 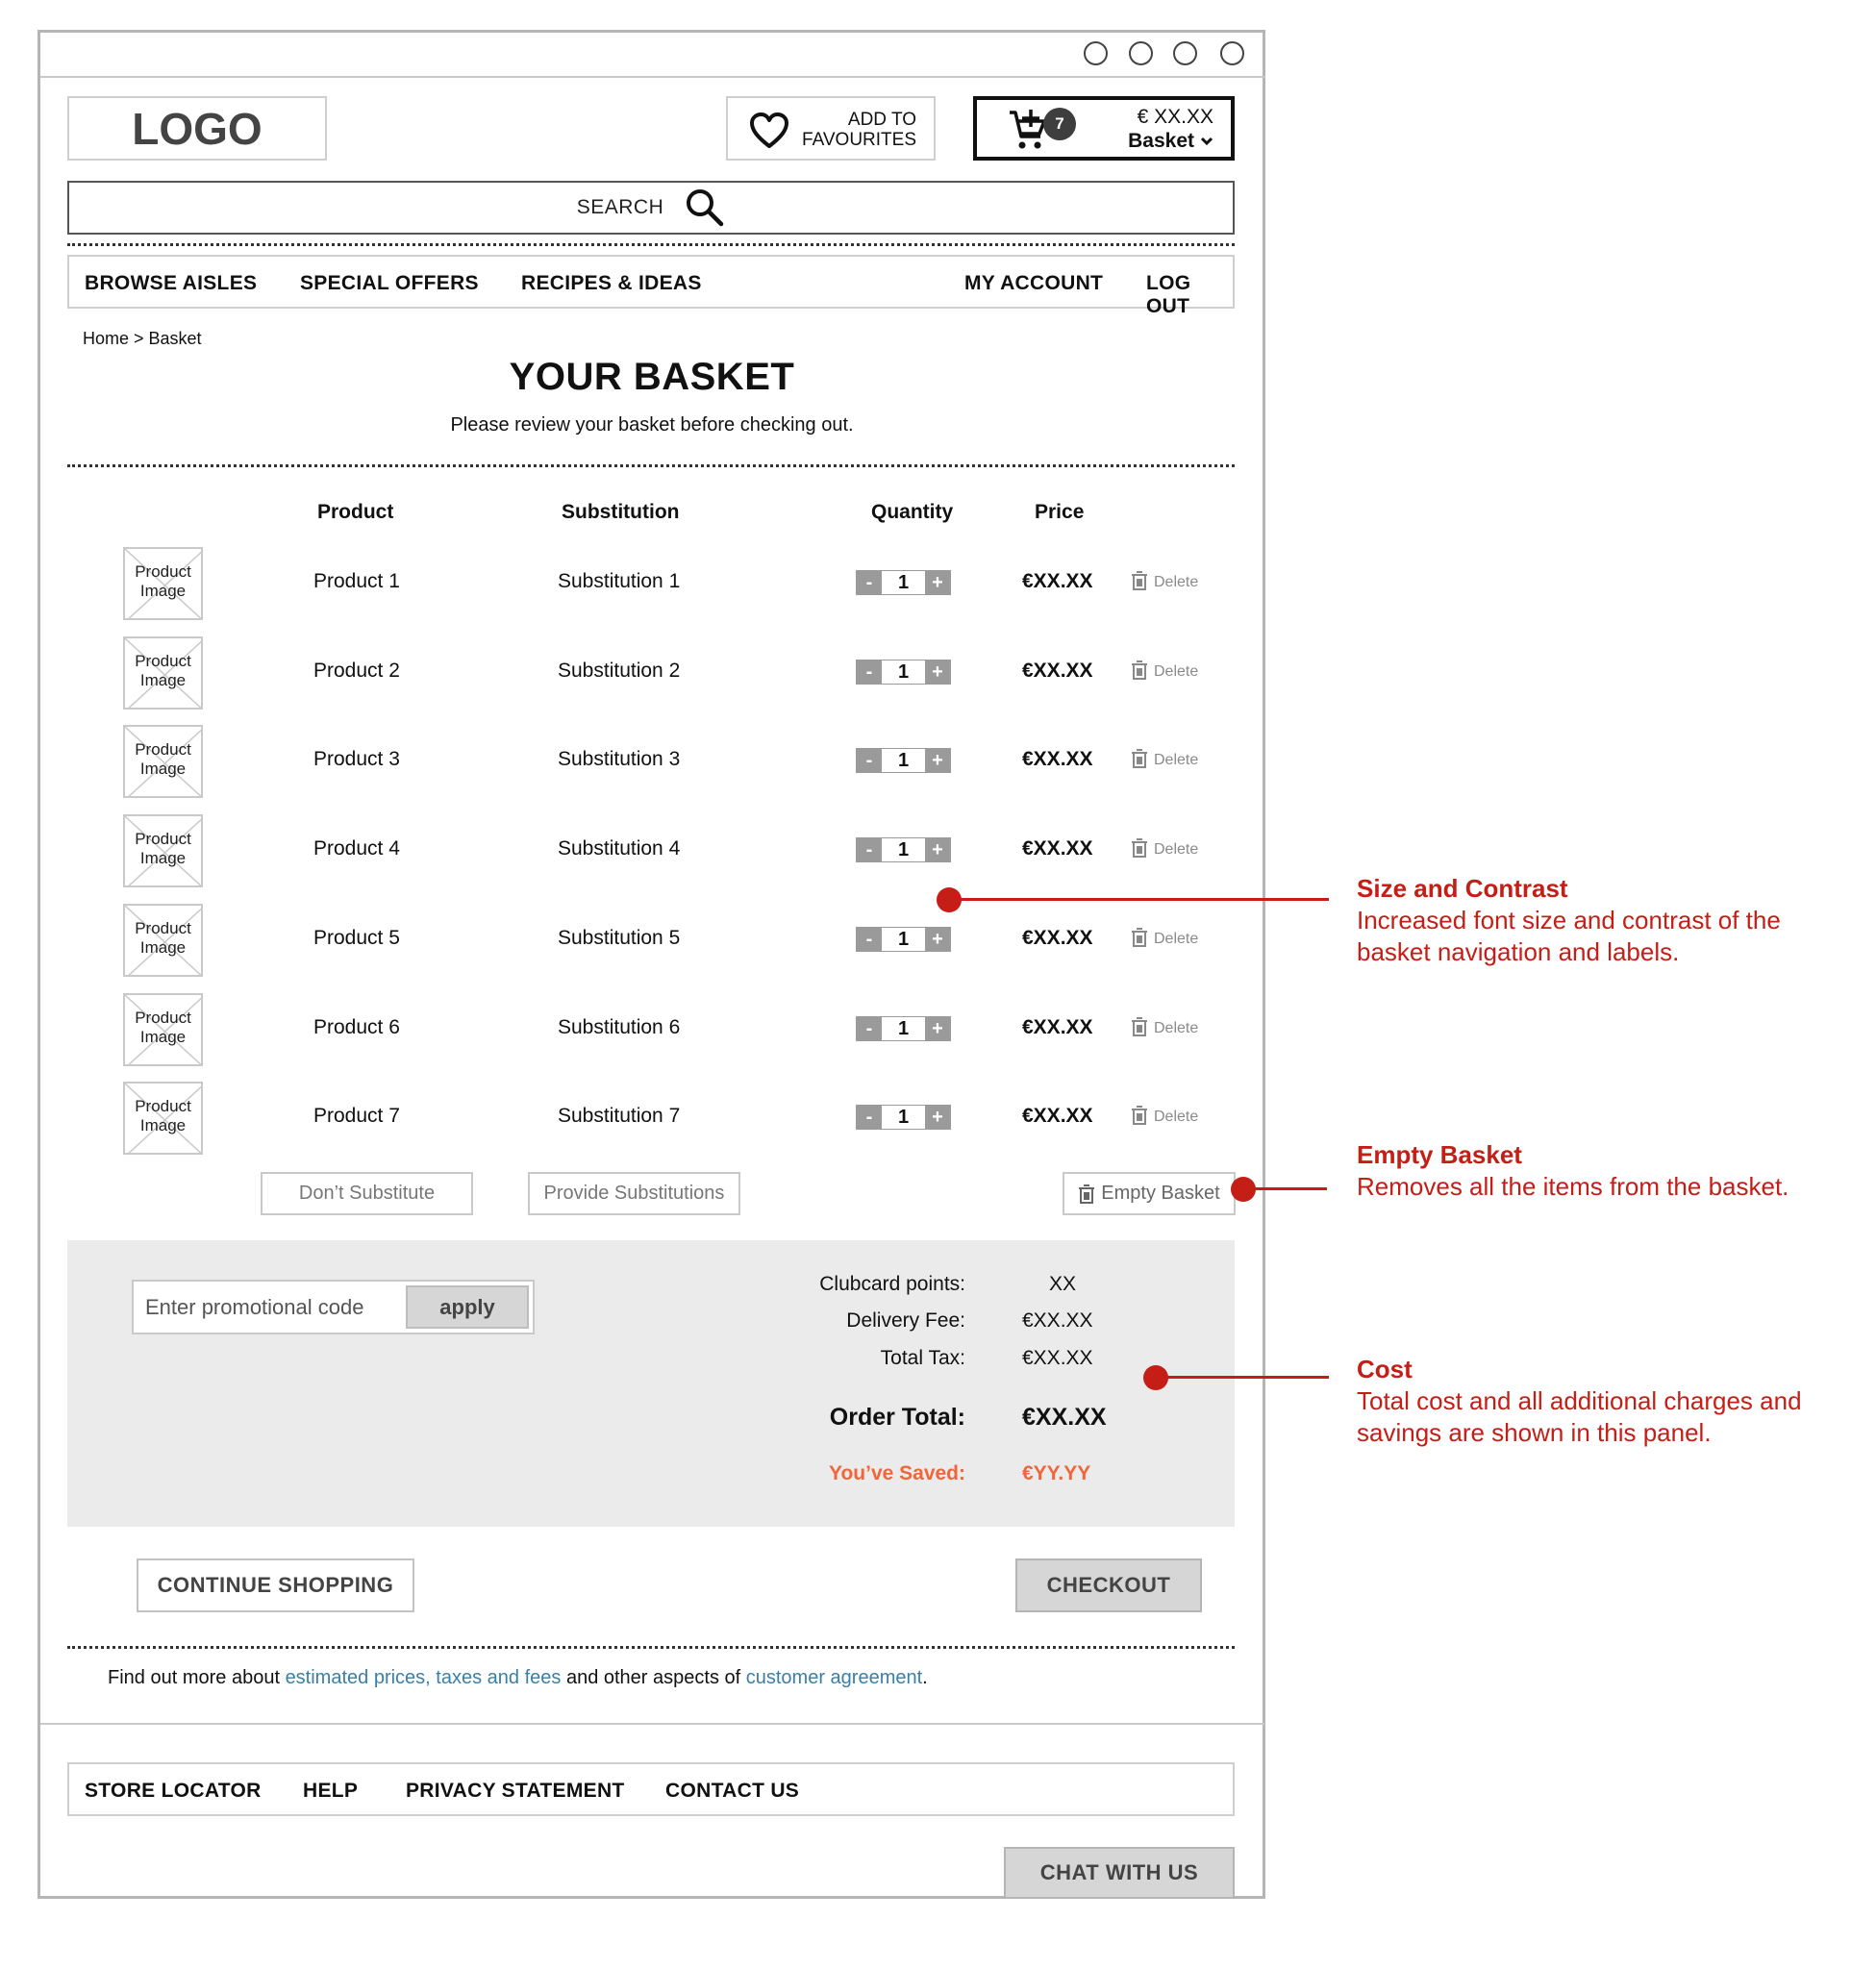 I want to click on annotation-title: Cost, so click(x=1385, y=1369).